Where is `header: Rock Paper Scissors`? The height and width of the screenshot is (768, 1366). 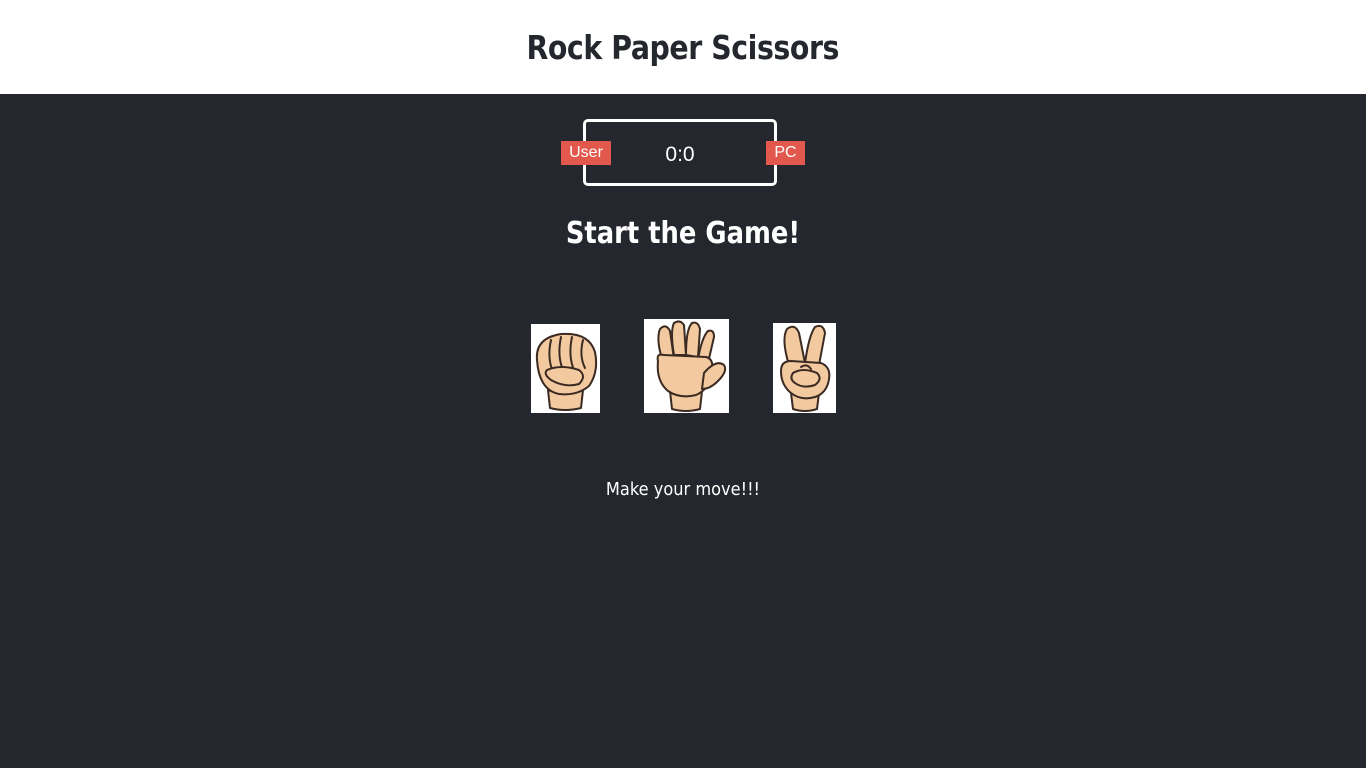
header: Rock Paper Scissors is located at coordinates (683, 47).